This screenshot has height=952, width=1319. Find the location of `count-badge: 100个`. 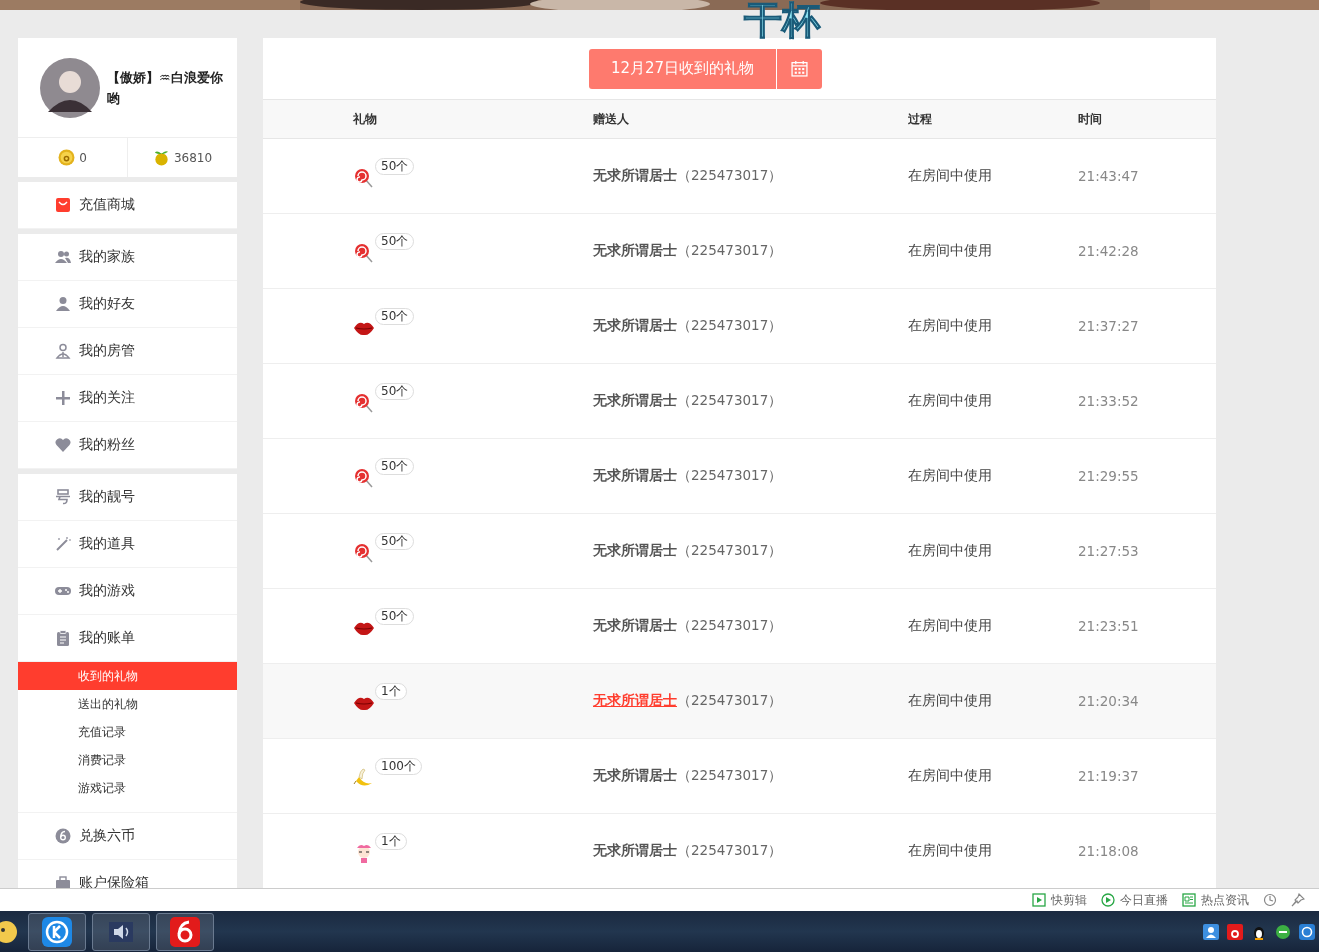

count-badge: 100个 is located at coordinates (398, 766).